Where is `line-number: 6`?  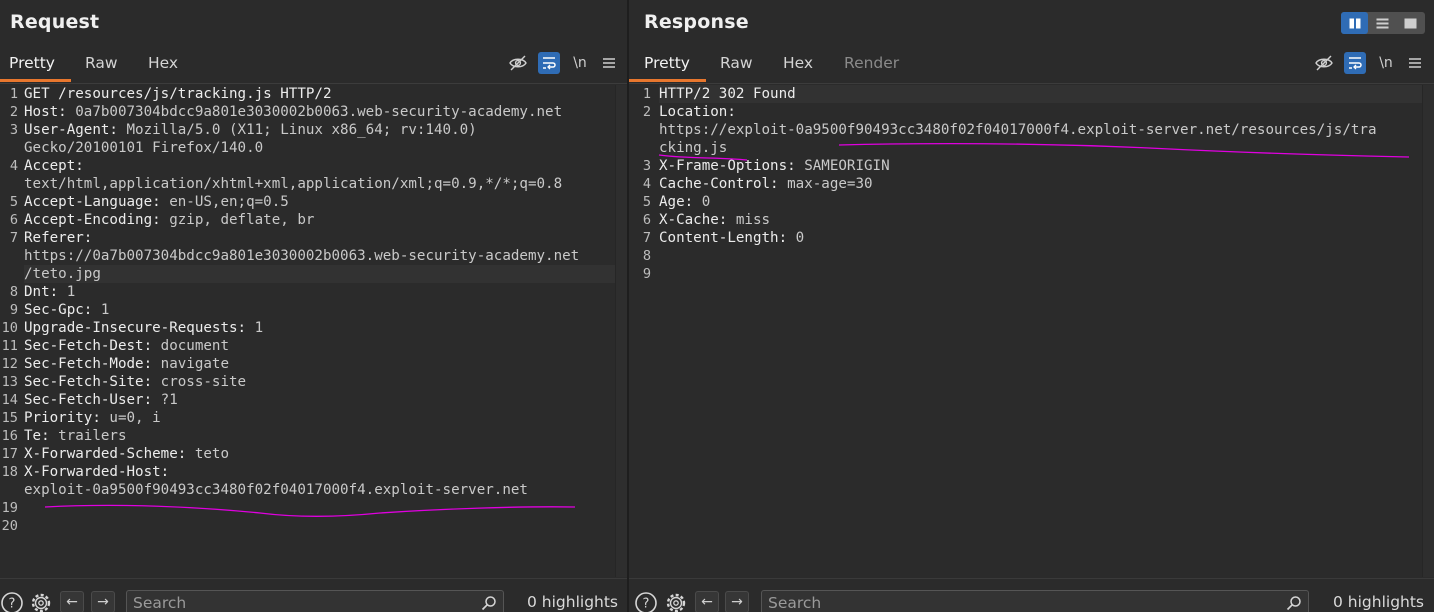 line-number: 6 is located at coordinates (646, 220).